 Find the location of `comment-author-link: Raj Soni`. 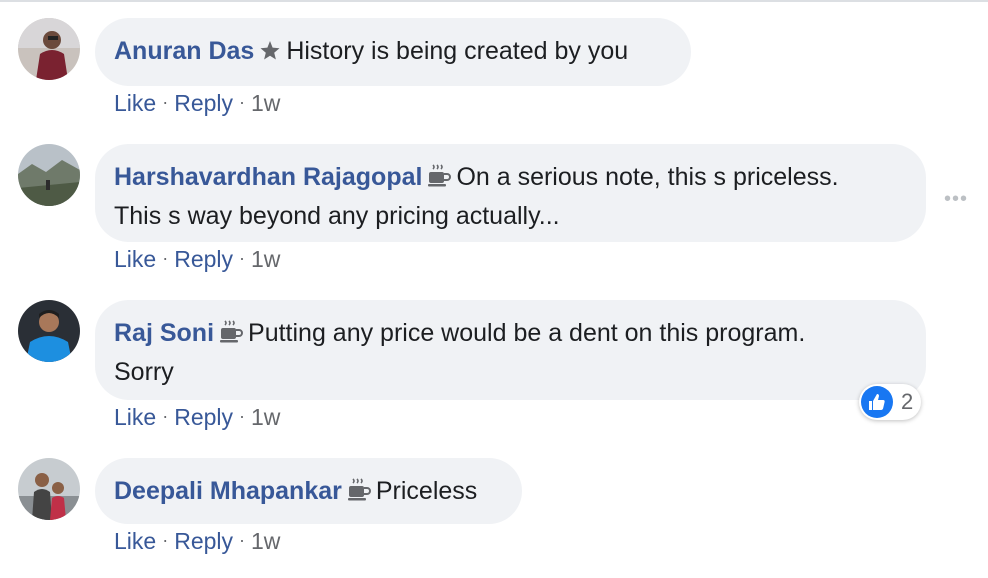

comment-author-link: Raj Soni is located at coordinates (164, 333).